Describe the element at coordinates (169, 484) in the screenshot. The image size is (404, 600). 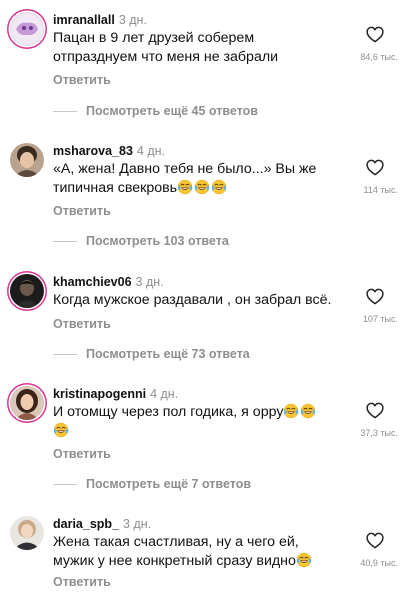
I see `view-replies-label: Посмотреть ещё 7 ответов` at that location.